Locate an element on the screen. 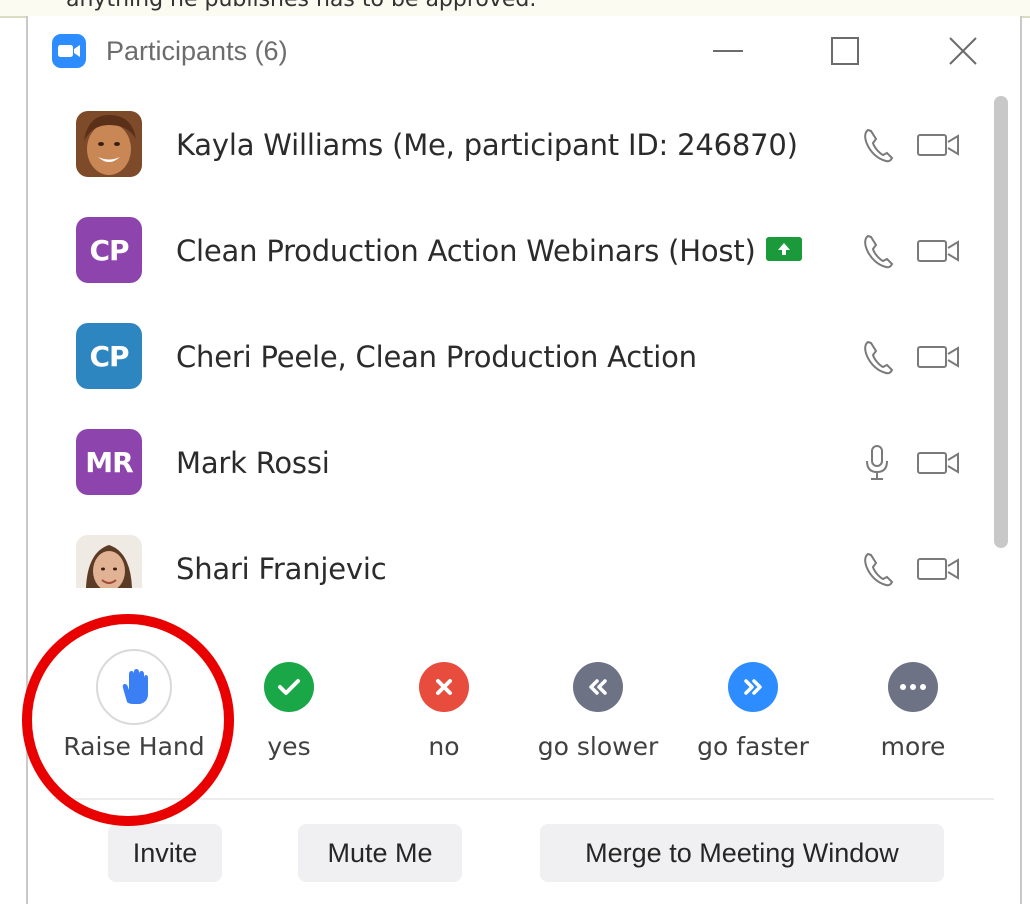 The width and height of the screenshot is (1030, 904). rewind-icon is located at coordinates (598, 687).